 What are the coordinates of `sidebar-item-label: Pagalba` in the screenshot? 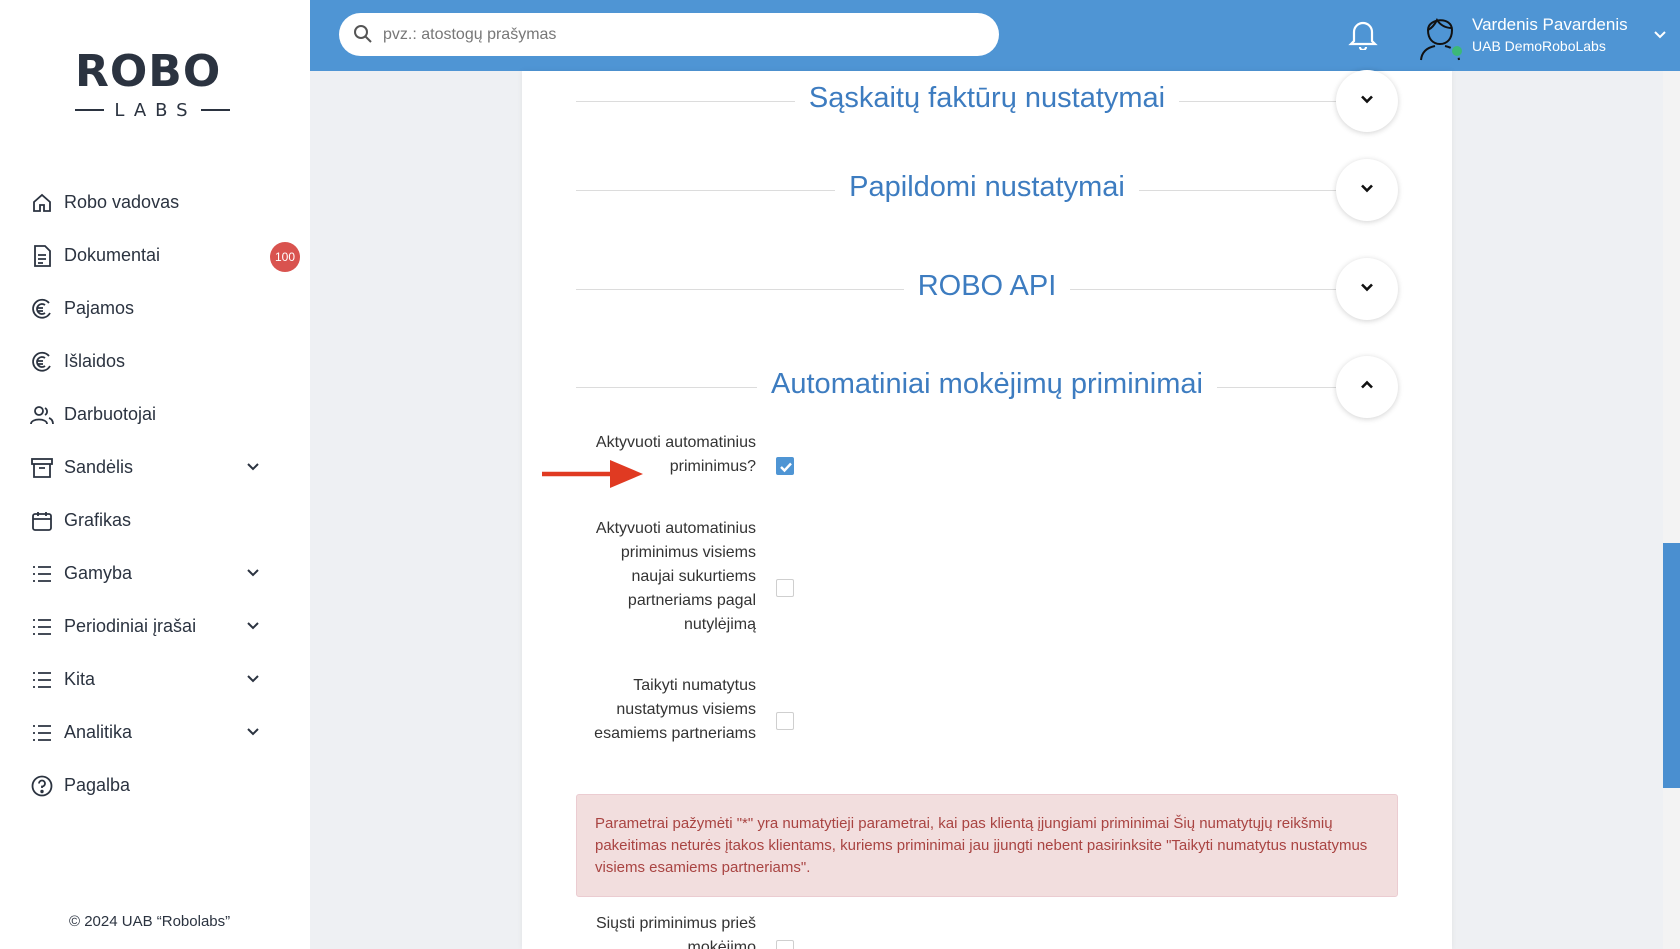 It's located at (97, 785).